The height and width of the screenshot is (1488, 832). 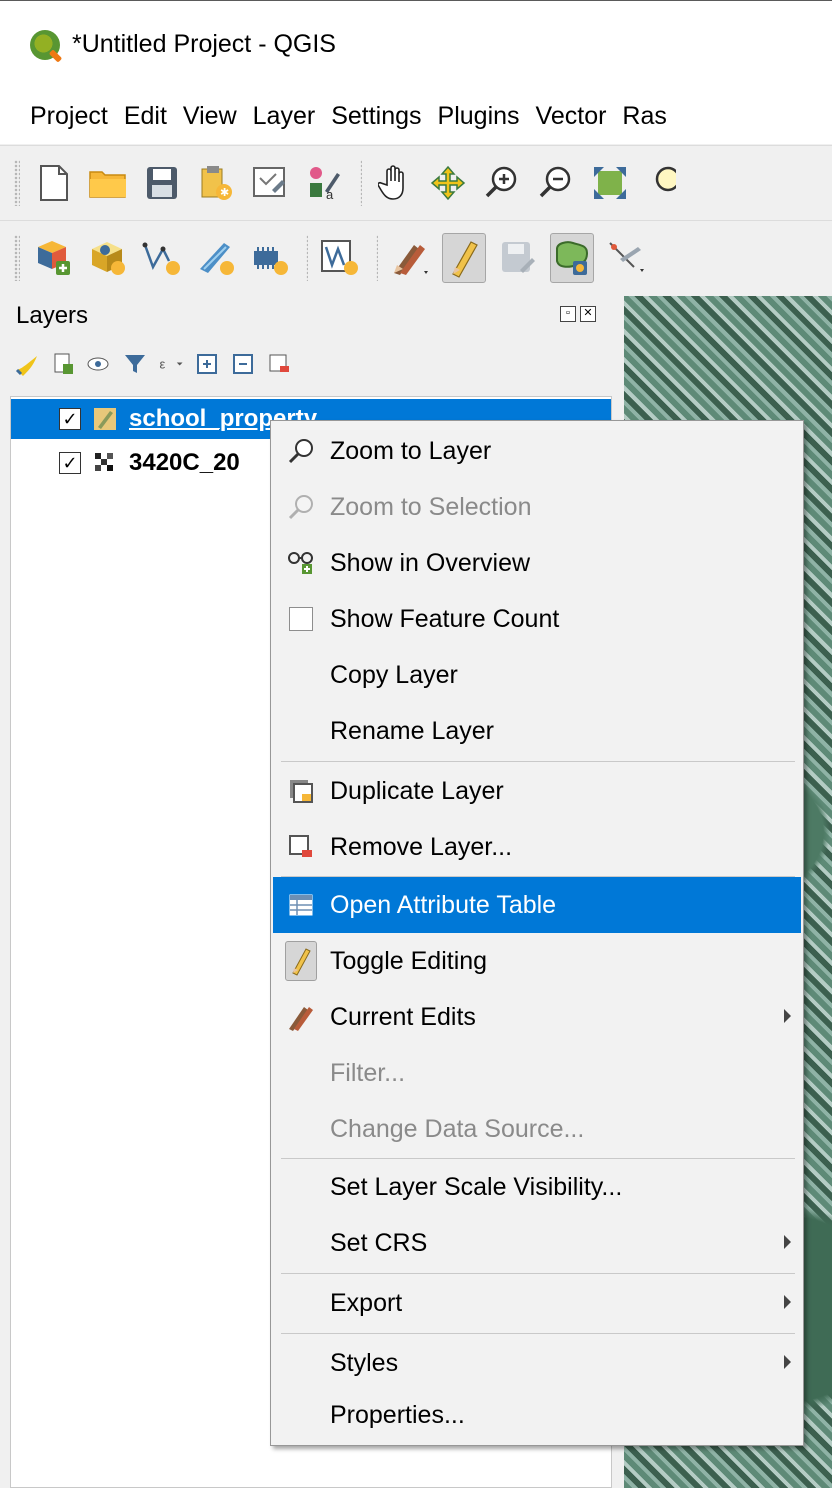 I want to click on current-edits-icon, so click(x=301, y=1017).